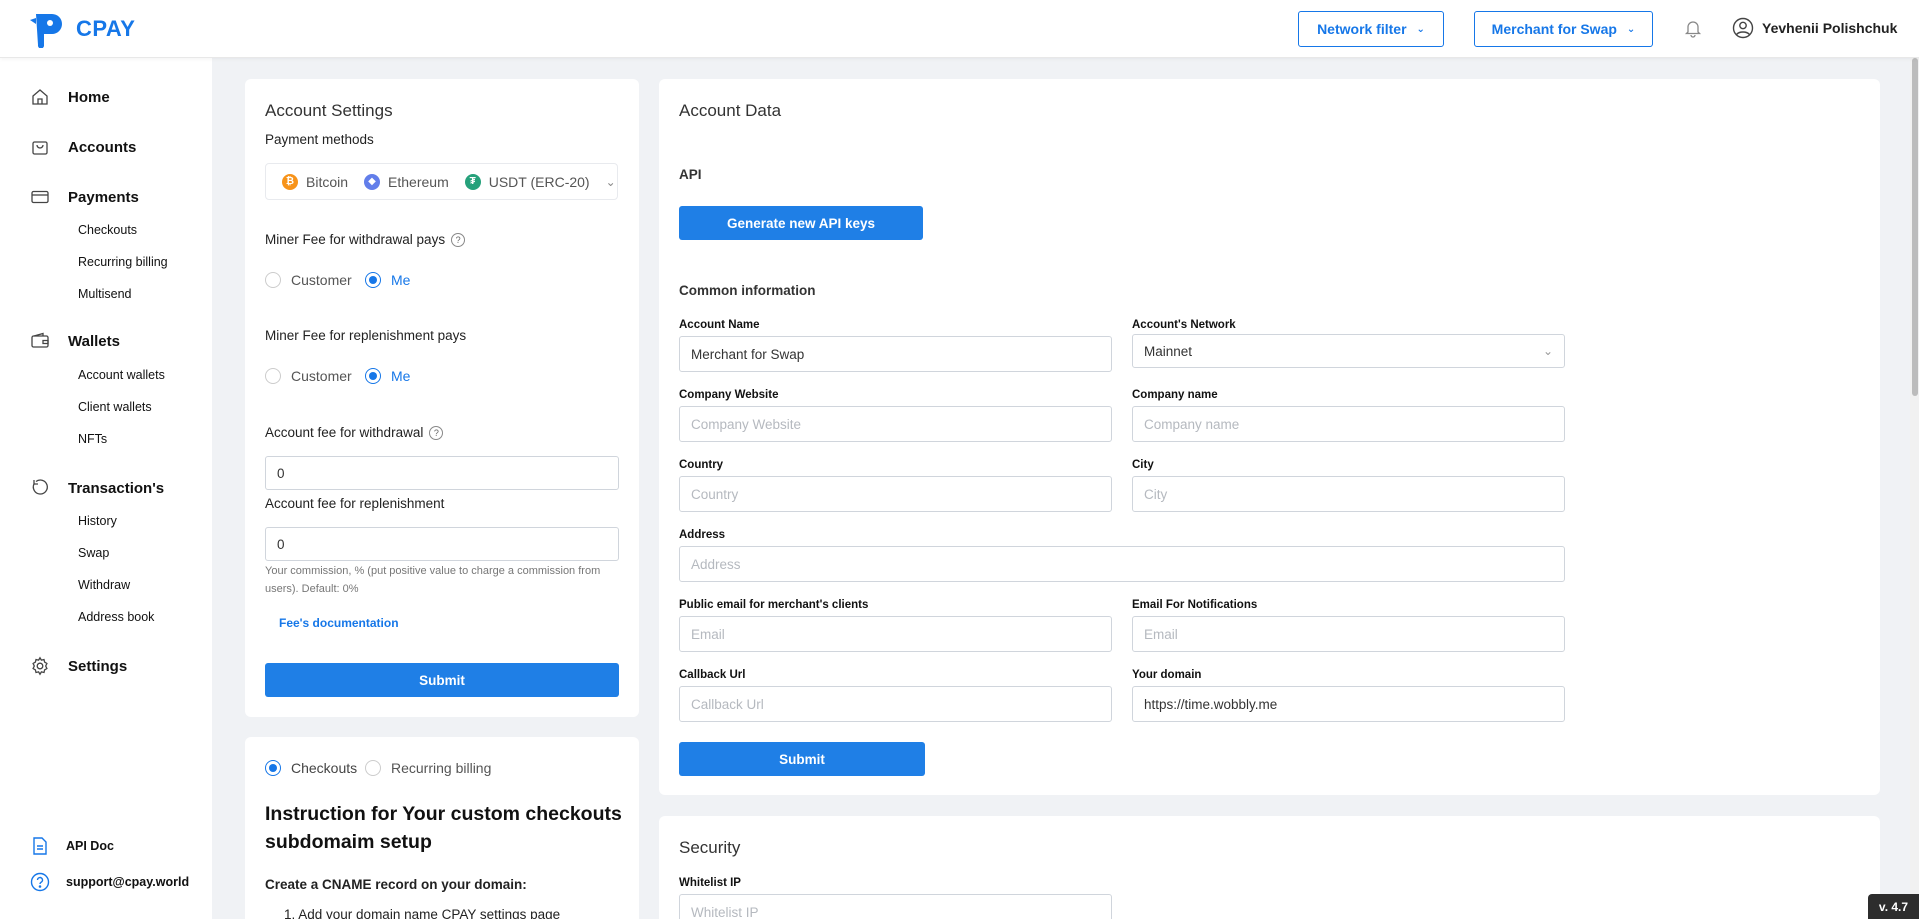  I want to click on sidebar-item-account-wallets: Account wallets, so click(121, 375).